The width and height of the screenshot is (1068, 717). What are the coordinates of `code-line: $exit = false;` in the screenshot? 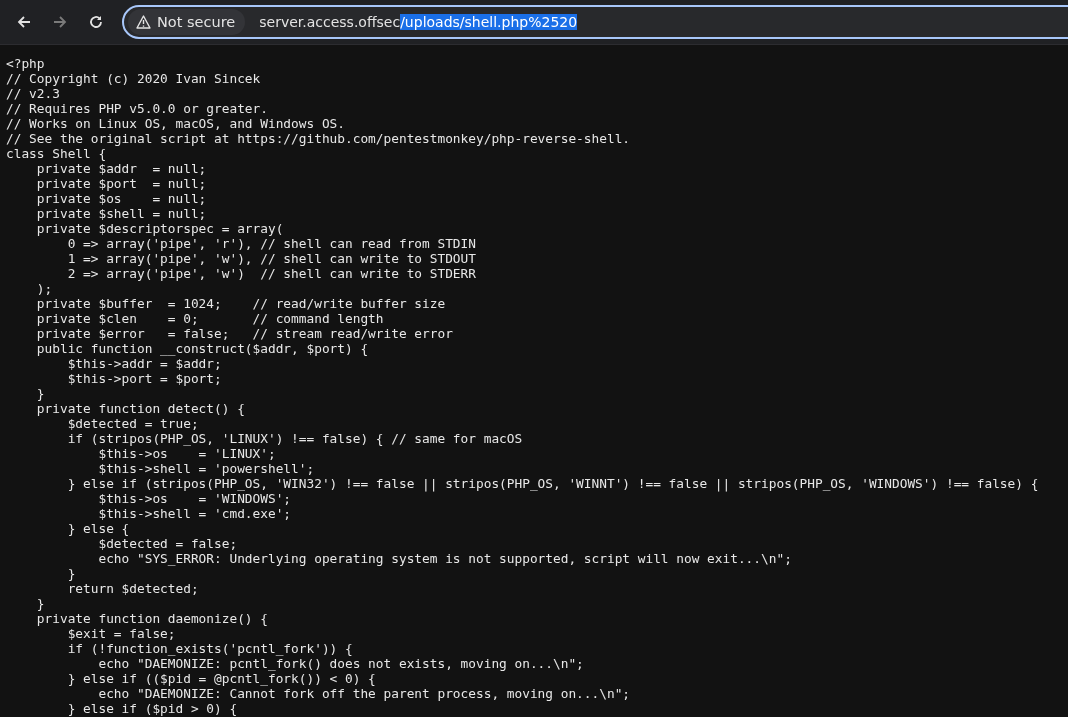 It's located at (121, 633).